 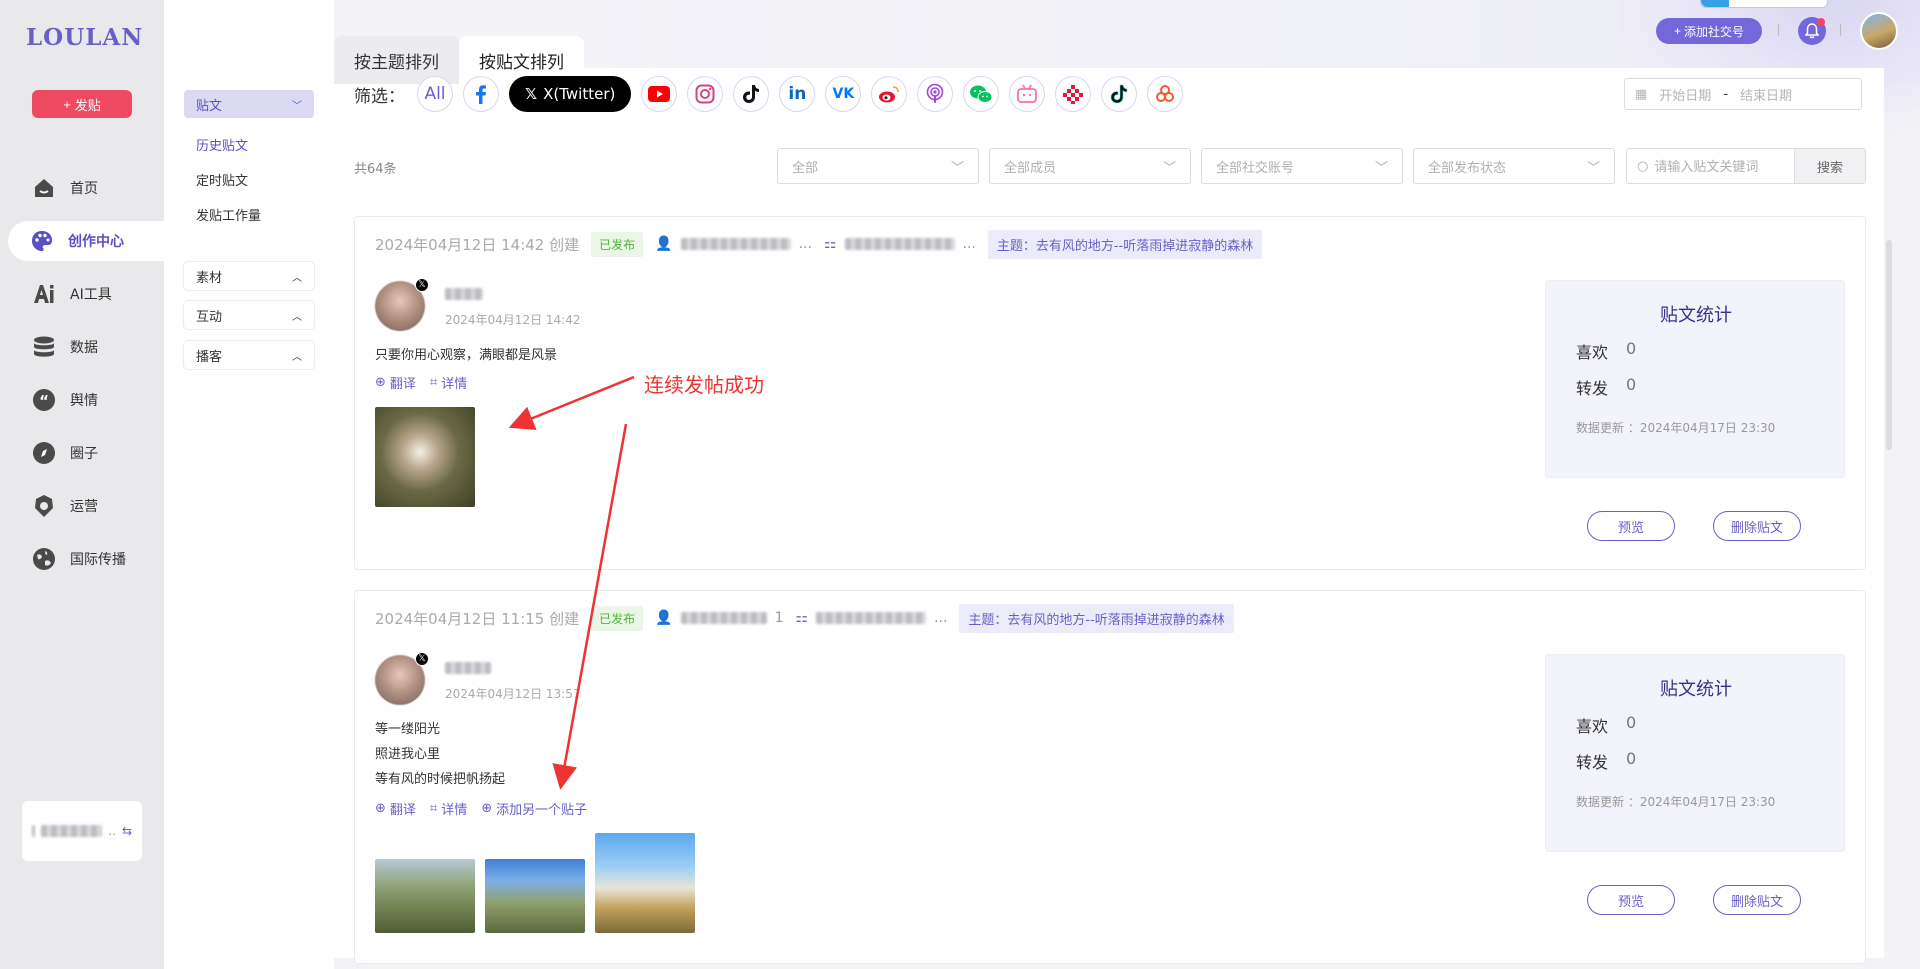 What do you see at coordinates (42, 241) in the screenshot?
I see `palette-icon` at bounding box center [42, 241].